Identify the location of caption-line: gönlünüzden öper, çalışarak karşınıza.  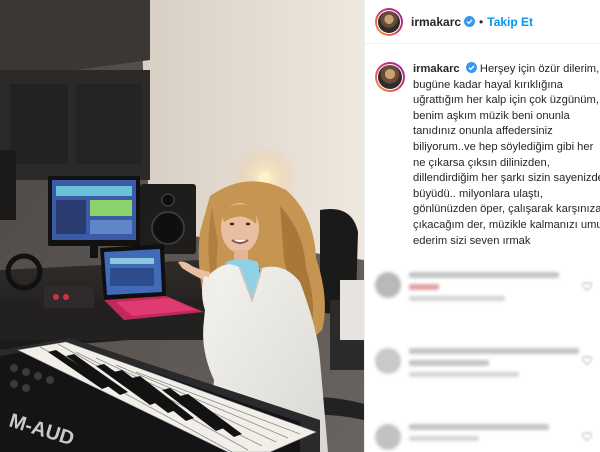
(506, 209).